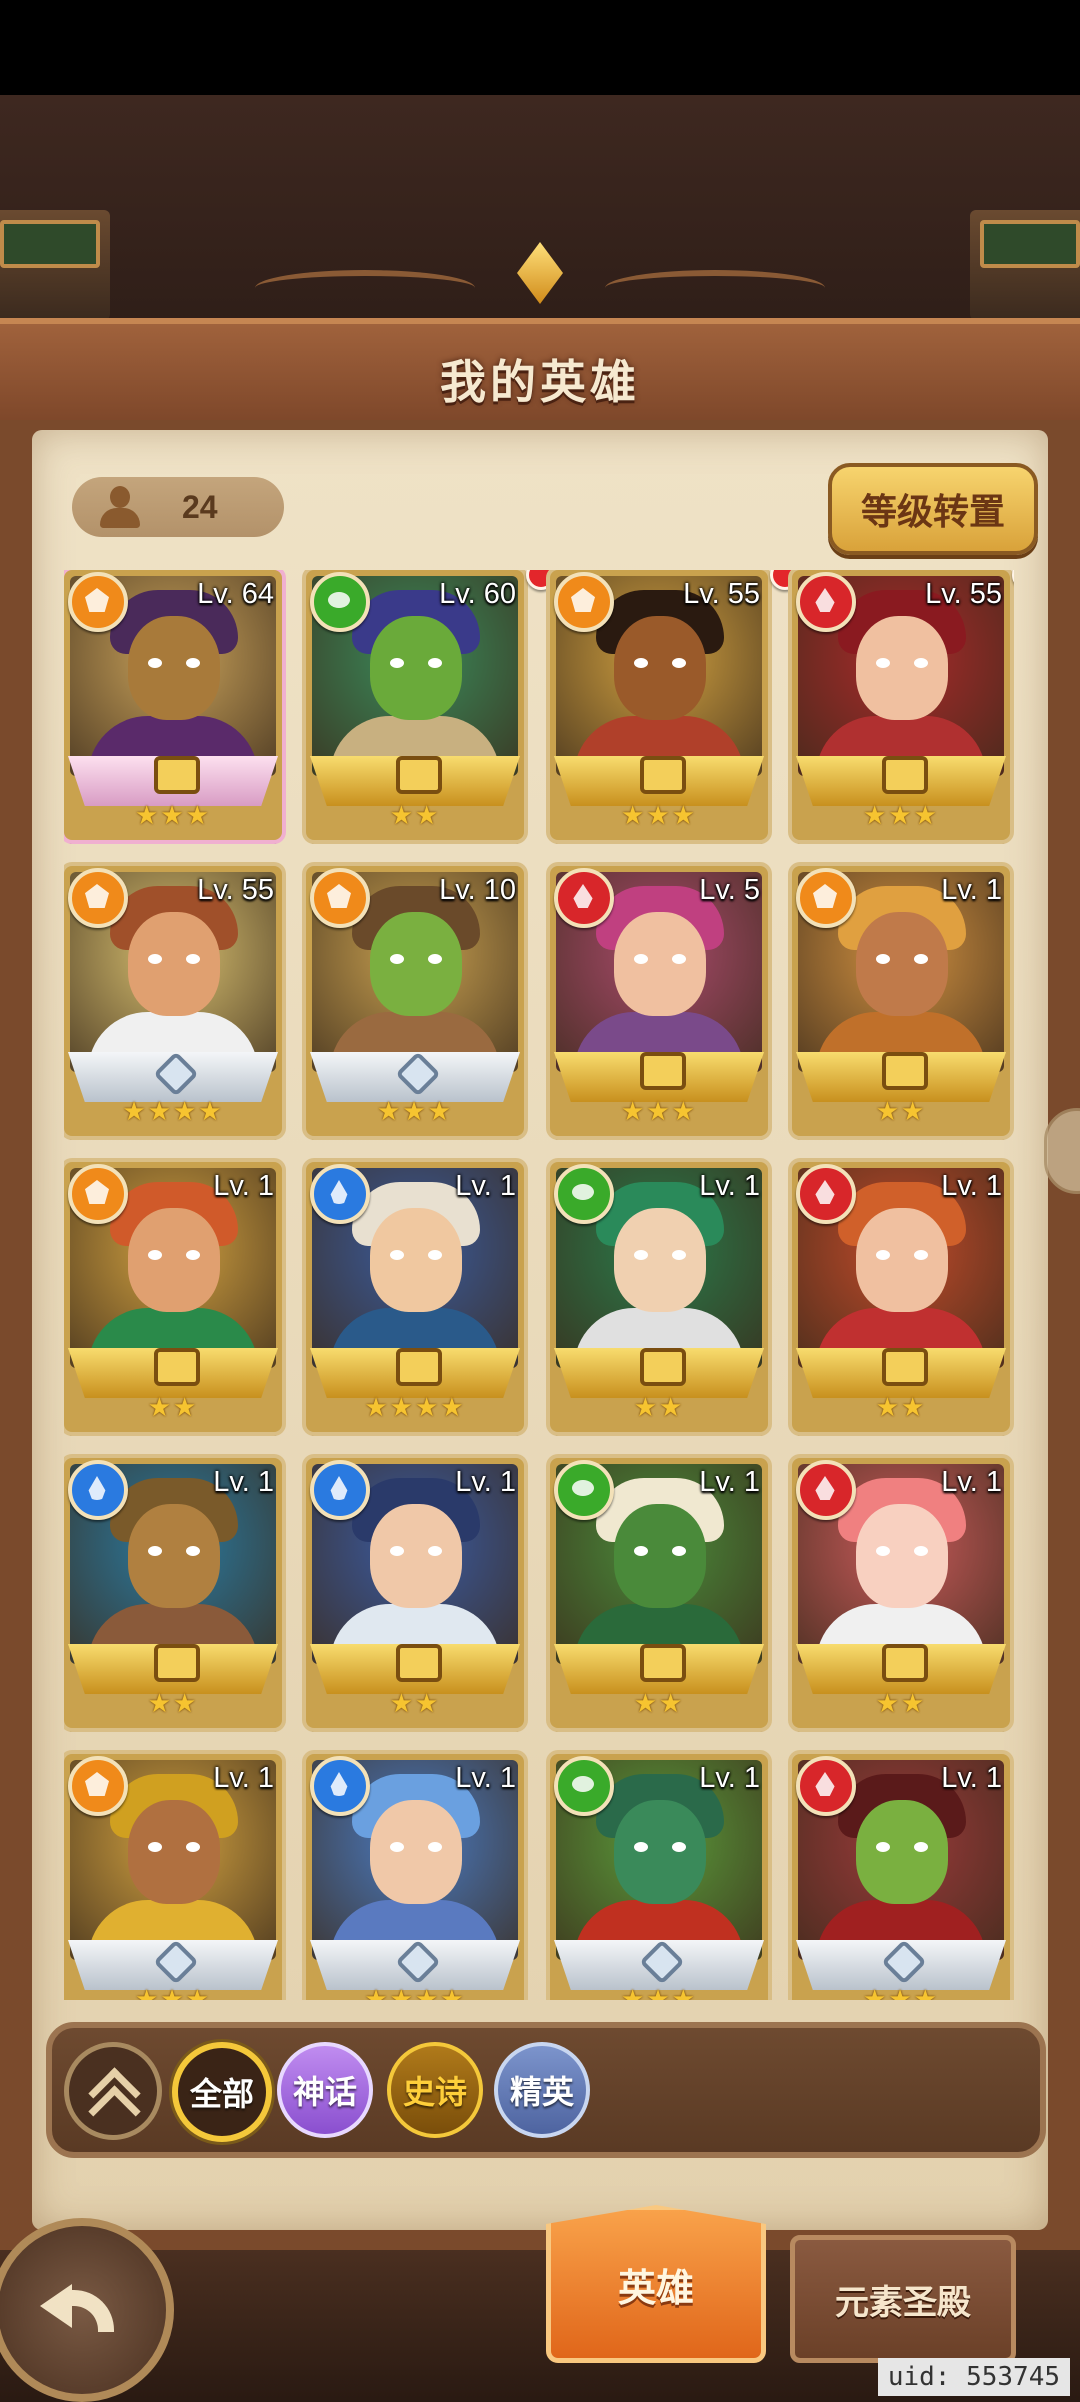 This screenshot has width=1080, height=2402. I want to click on hero-card: ★★ Lv. 60, so click(415, 705).